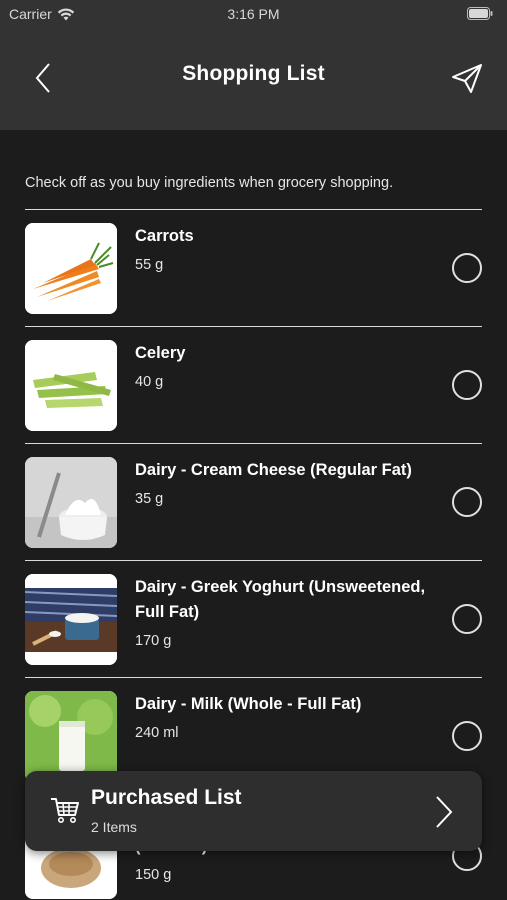 Image resolution: width=507 pixels, height=900 pixels. What do you see at coordinates (444, 812) in the screenshot?
I see `chevron-right-icon` at bounding box center [444, 812].